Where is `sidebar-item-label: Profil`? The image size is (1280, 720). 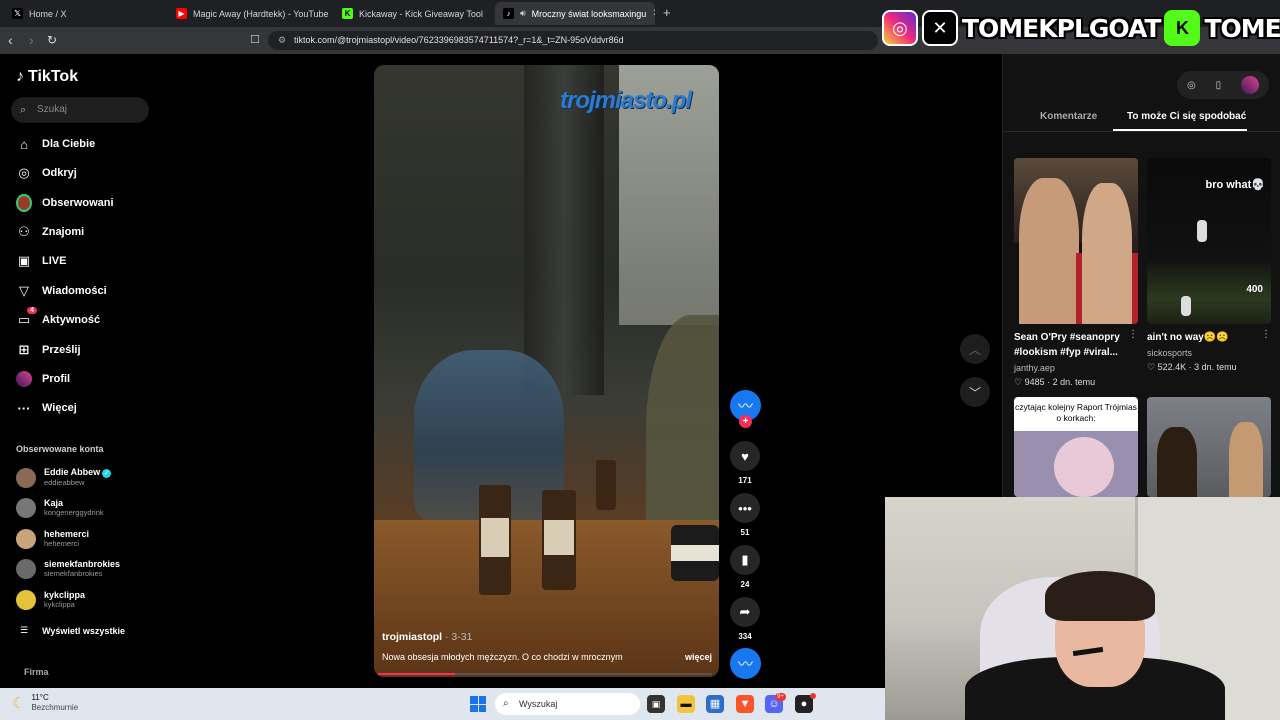 sidebar-item-label: Profil is located at coordinates (56, 379).